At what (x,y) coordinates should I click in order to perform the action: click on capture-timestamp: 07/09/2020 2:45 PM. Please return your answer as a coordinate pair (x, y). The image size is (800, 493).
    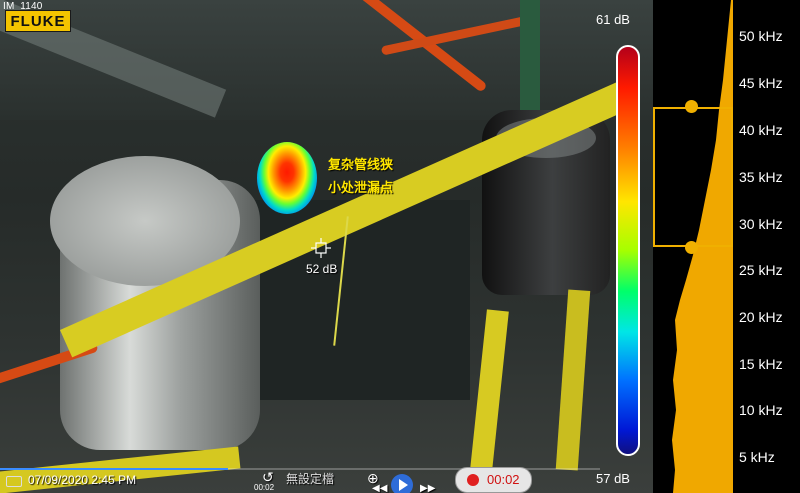
    Looking at the image, I should click on (82, 480).